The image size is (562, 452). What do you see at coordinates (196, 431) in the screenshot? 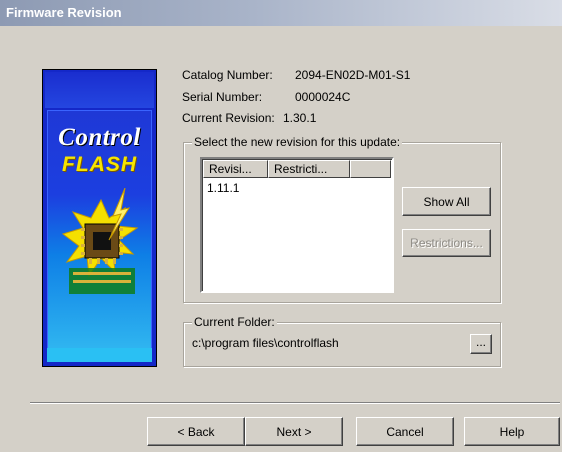
I see `back-button: < Back` at bounding box center [196, 431].